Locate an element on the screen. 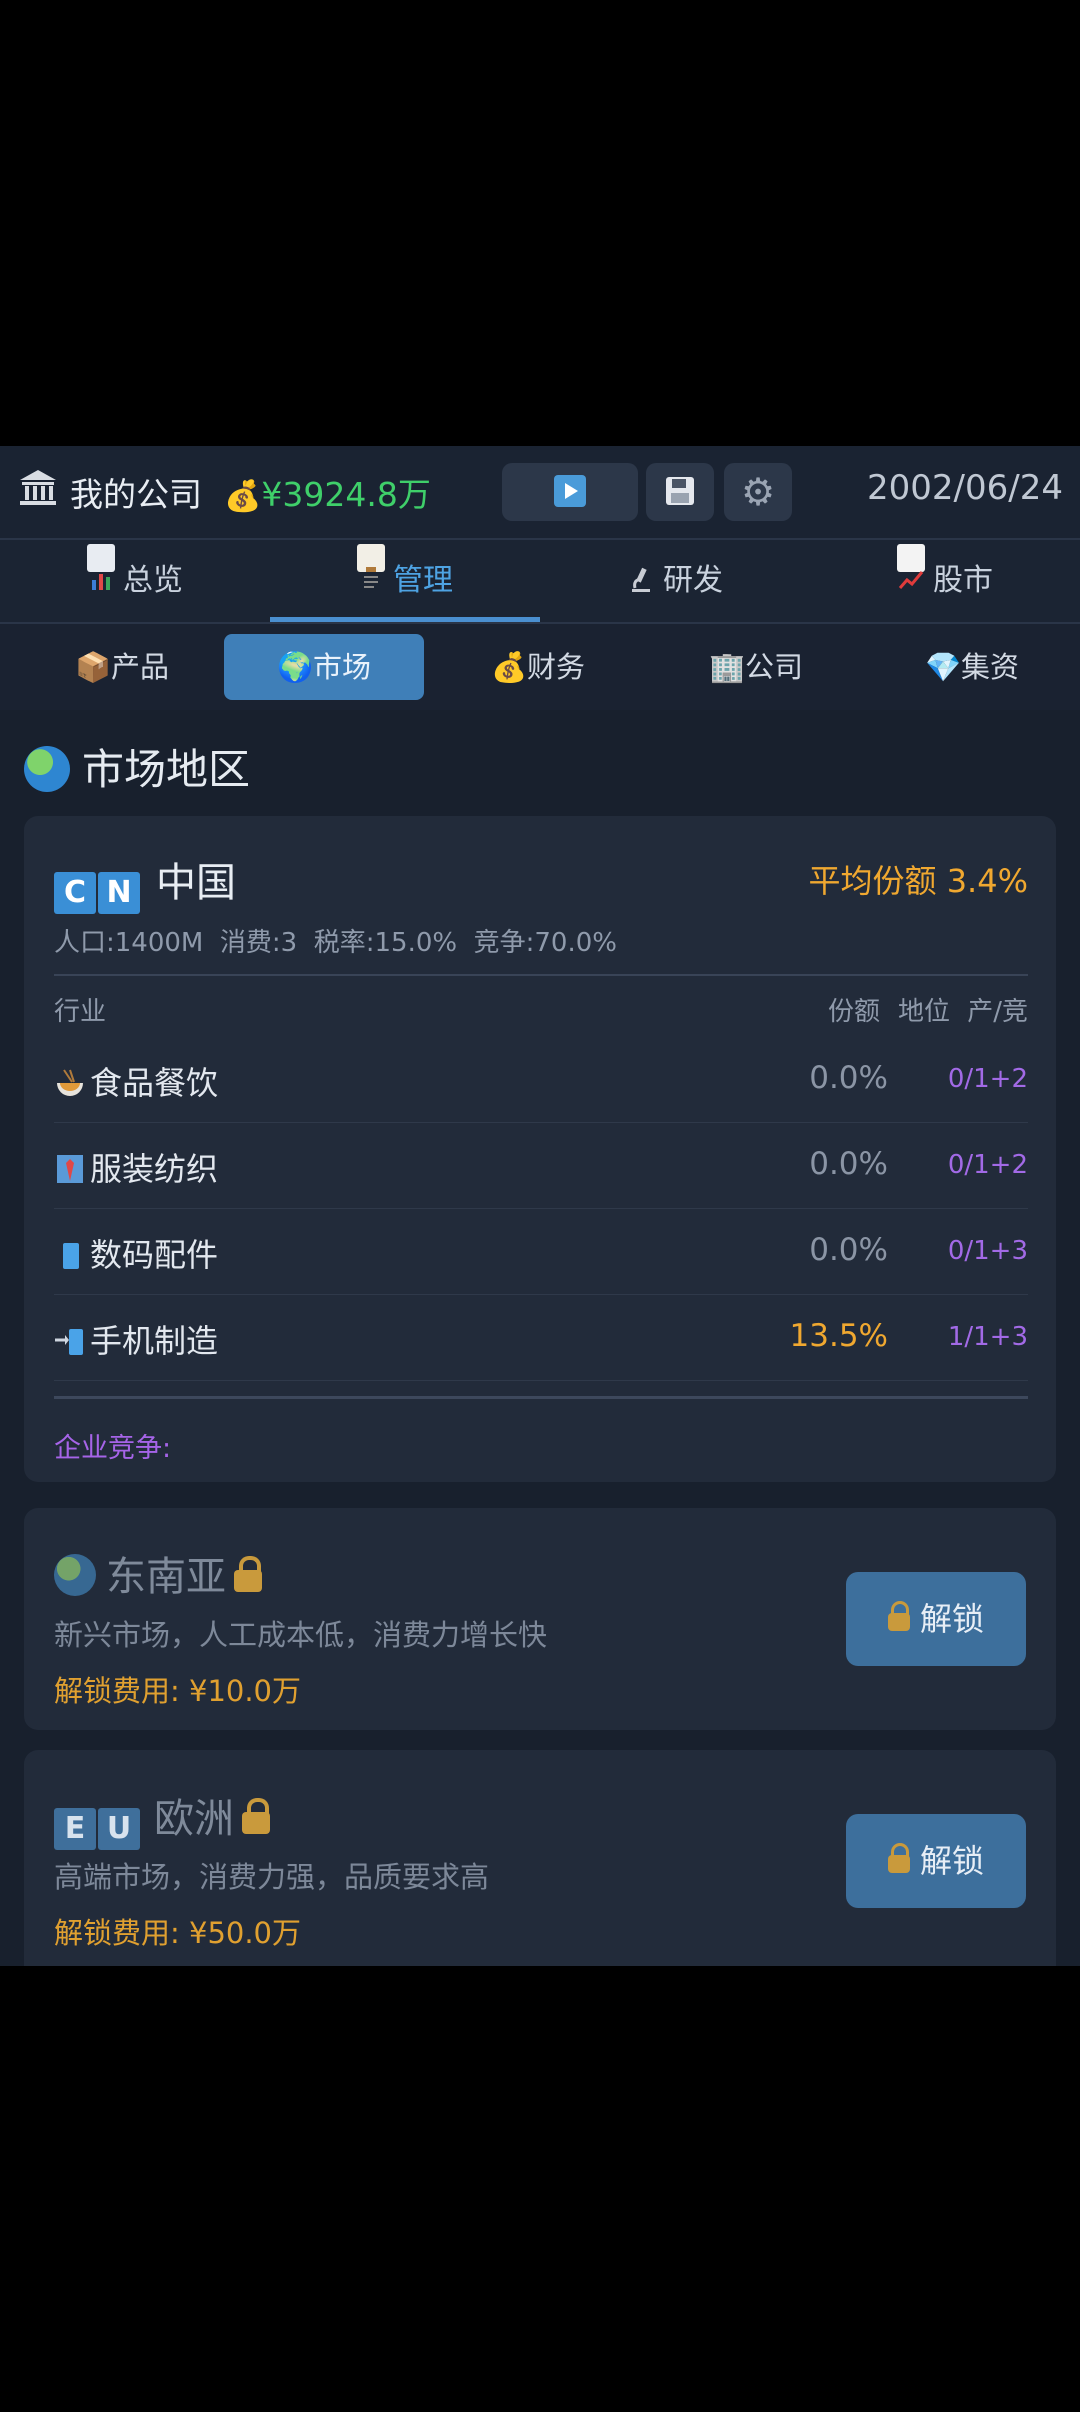 The width and height of the screenshot is (1080, 2412). industry-row-digital-accessories: 数码配件 0.0% 0/1+3 is located at coordinates (541, 1251).